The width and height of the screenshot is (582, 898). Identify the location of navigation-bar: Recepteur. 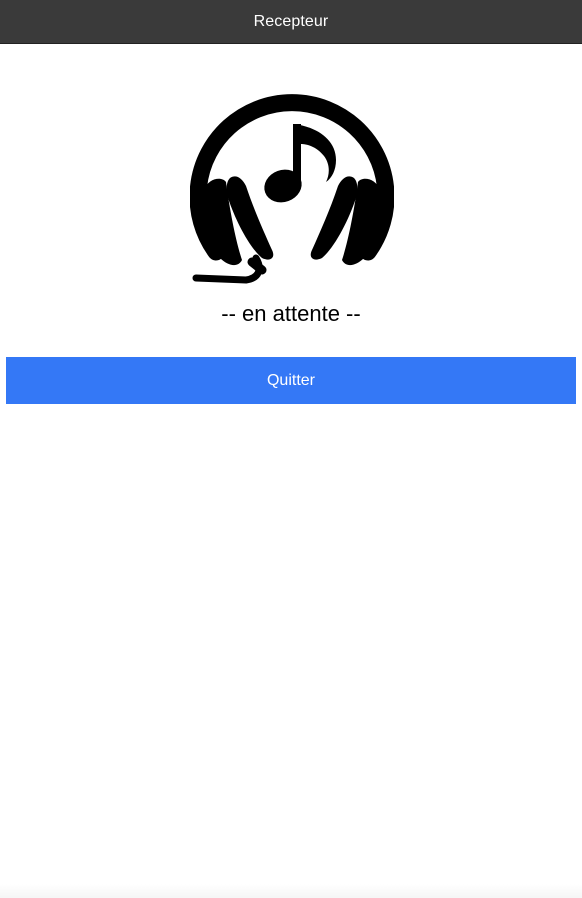
(291, 22).